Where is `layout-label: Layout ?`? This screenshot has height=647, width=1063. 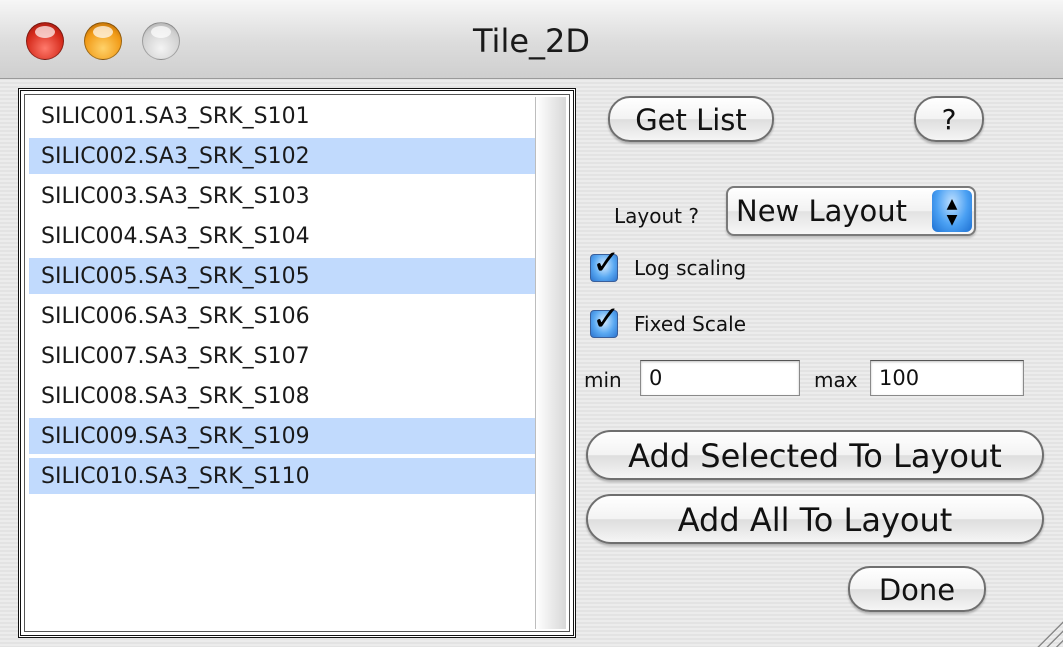
layout-label: Layout ? is located at coordinates (656, 216).